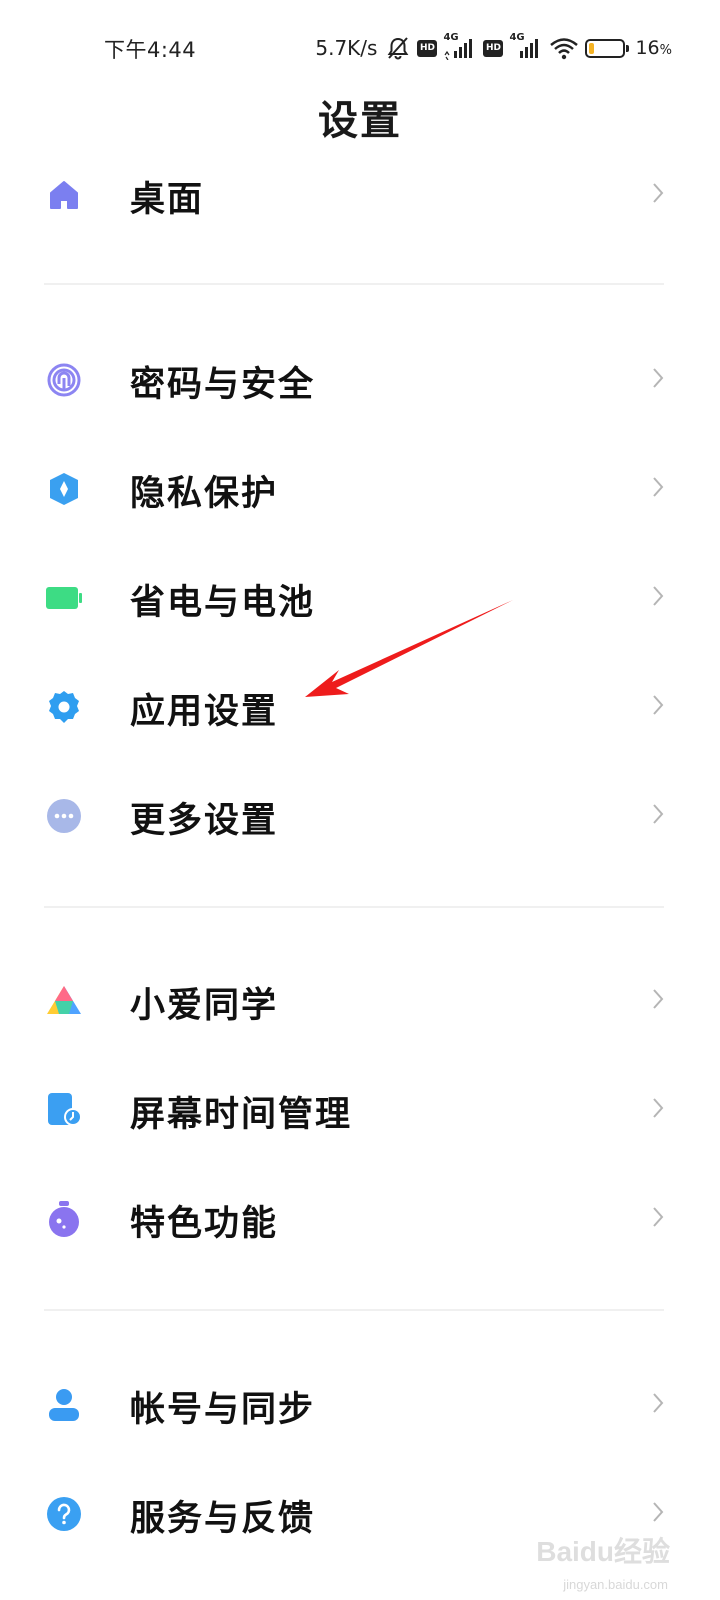 This screenshot has width=720, height=1600. Describe the element at coordinates (526, 46) in the screenshot. I see `cell-signal-icon-2: 4G` at that location.